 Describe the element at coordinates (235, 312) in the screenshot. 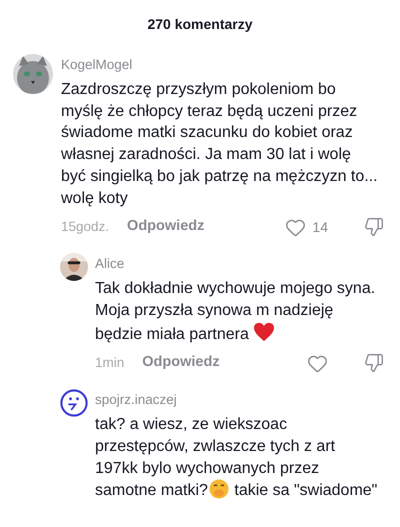

I see `comment-text: Tak dokładnie wychowuje mojego syna. Moja przyszła synowa m nadzieję będzie miała partnera` at that location.